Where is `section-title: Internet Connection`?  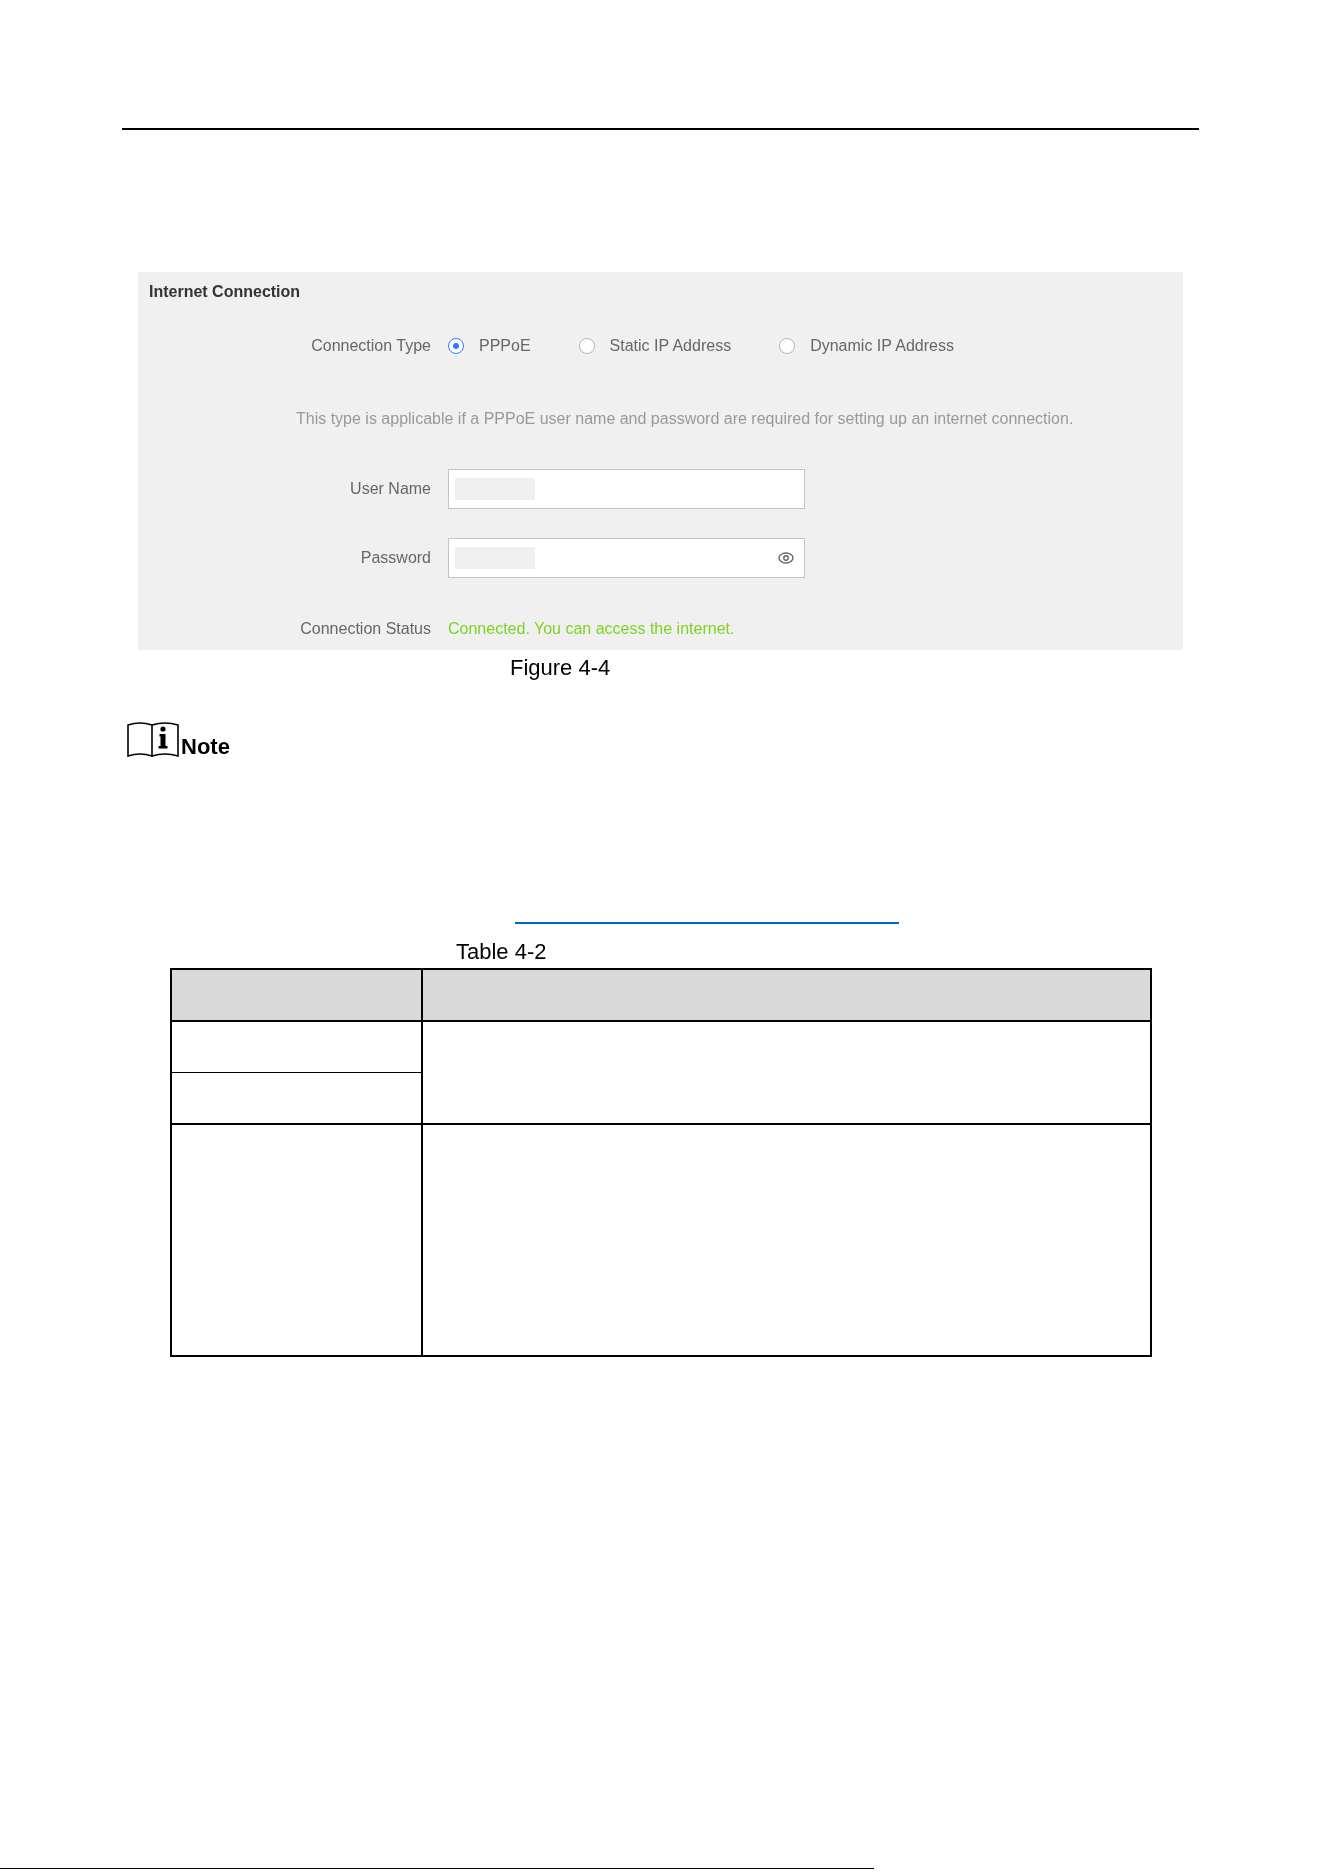
section-title: Internet Connection is located at coordinates (225, 292).